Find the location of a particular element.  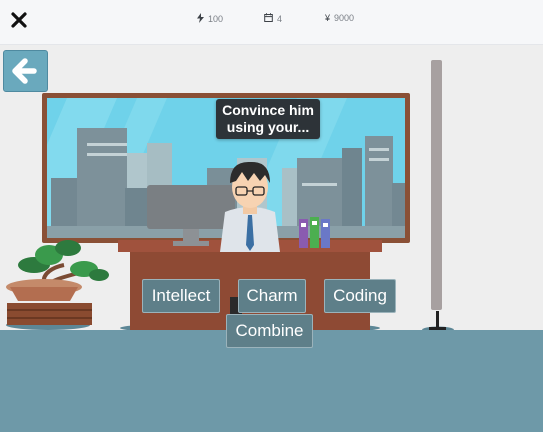

days-value: 4 is located at coordinates (280, 18).